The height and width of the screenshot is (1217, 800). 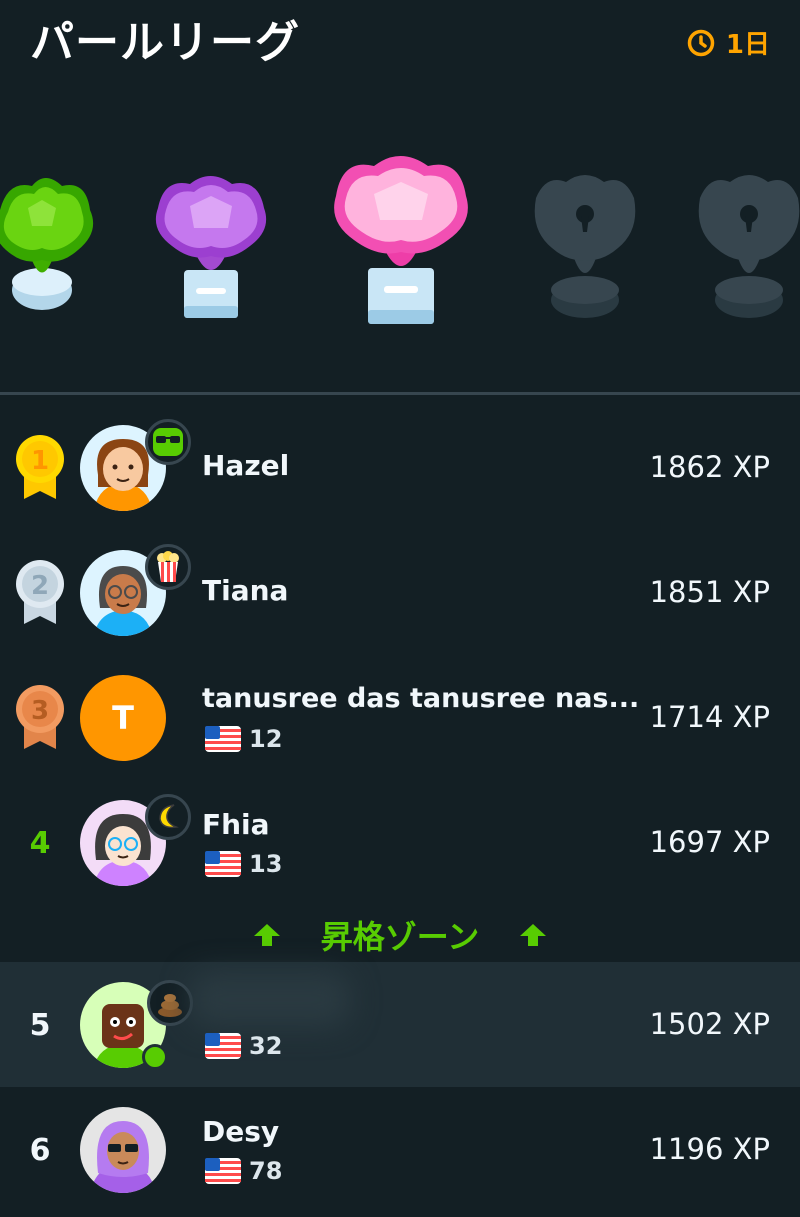 I want to click on user-xp: 1862 XP, so click(x=709, y=467).